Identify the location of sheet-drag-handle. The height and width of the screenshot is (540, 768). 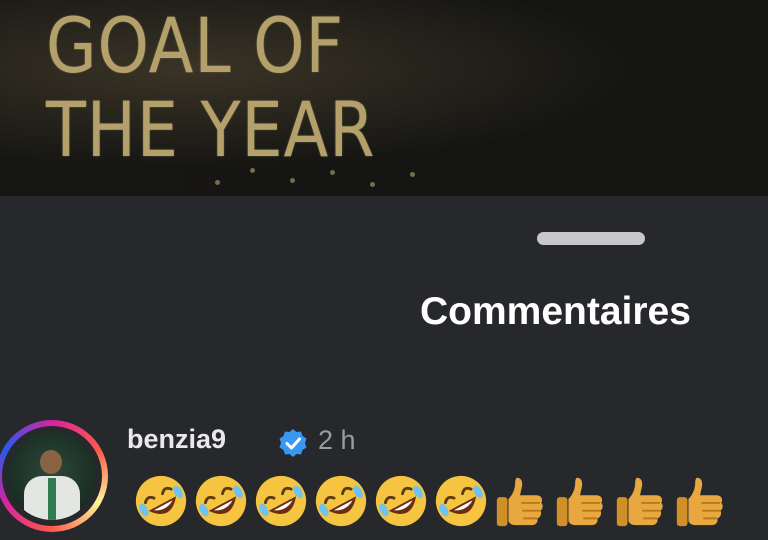
(591, 238).